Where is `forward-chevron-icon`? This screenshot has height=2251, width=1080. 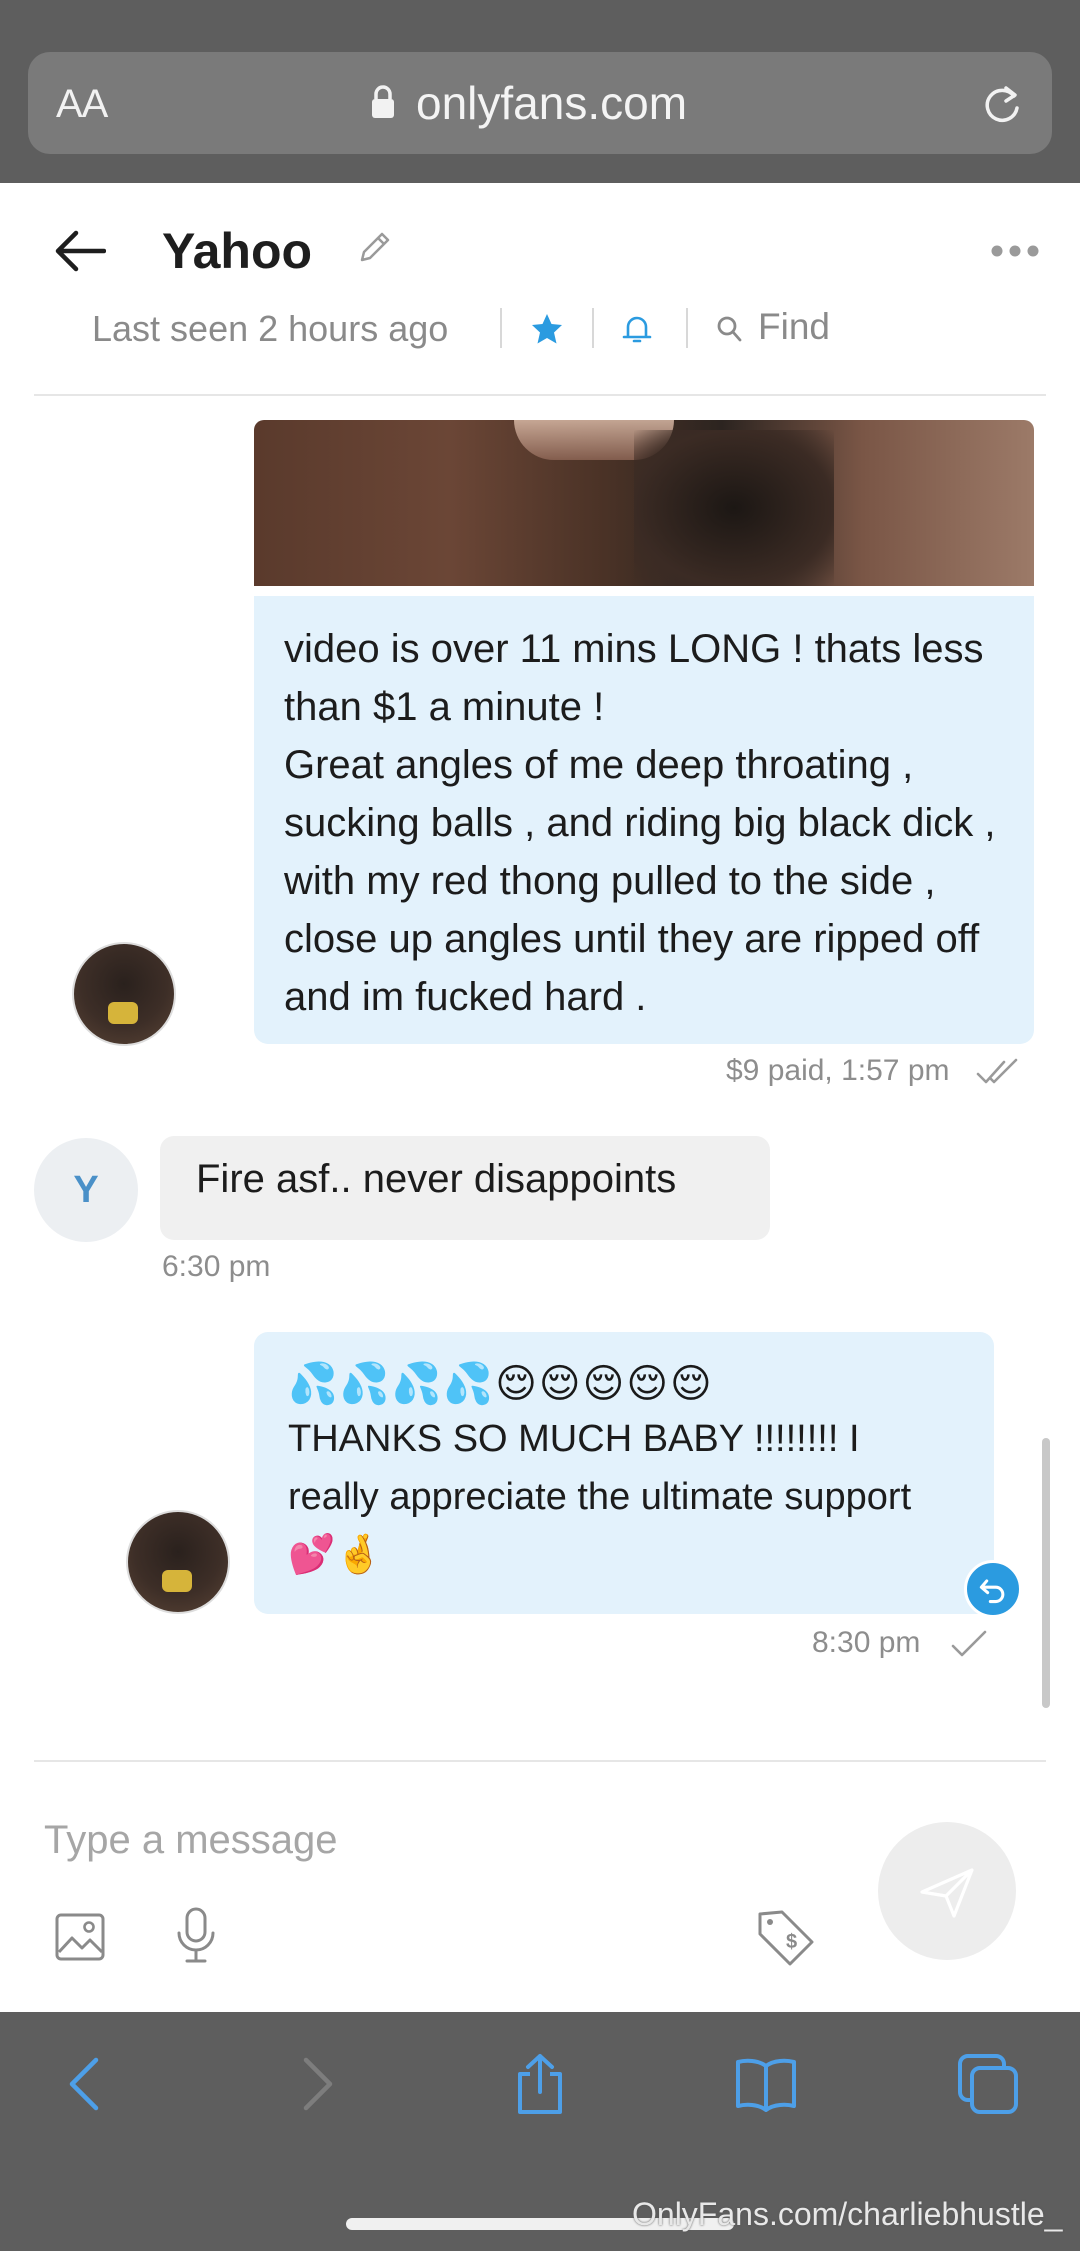
forward-chevron-icon is located at coordinates (314, 2084).